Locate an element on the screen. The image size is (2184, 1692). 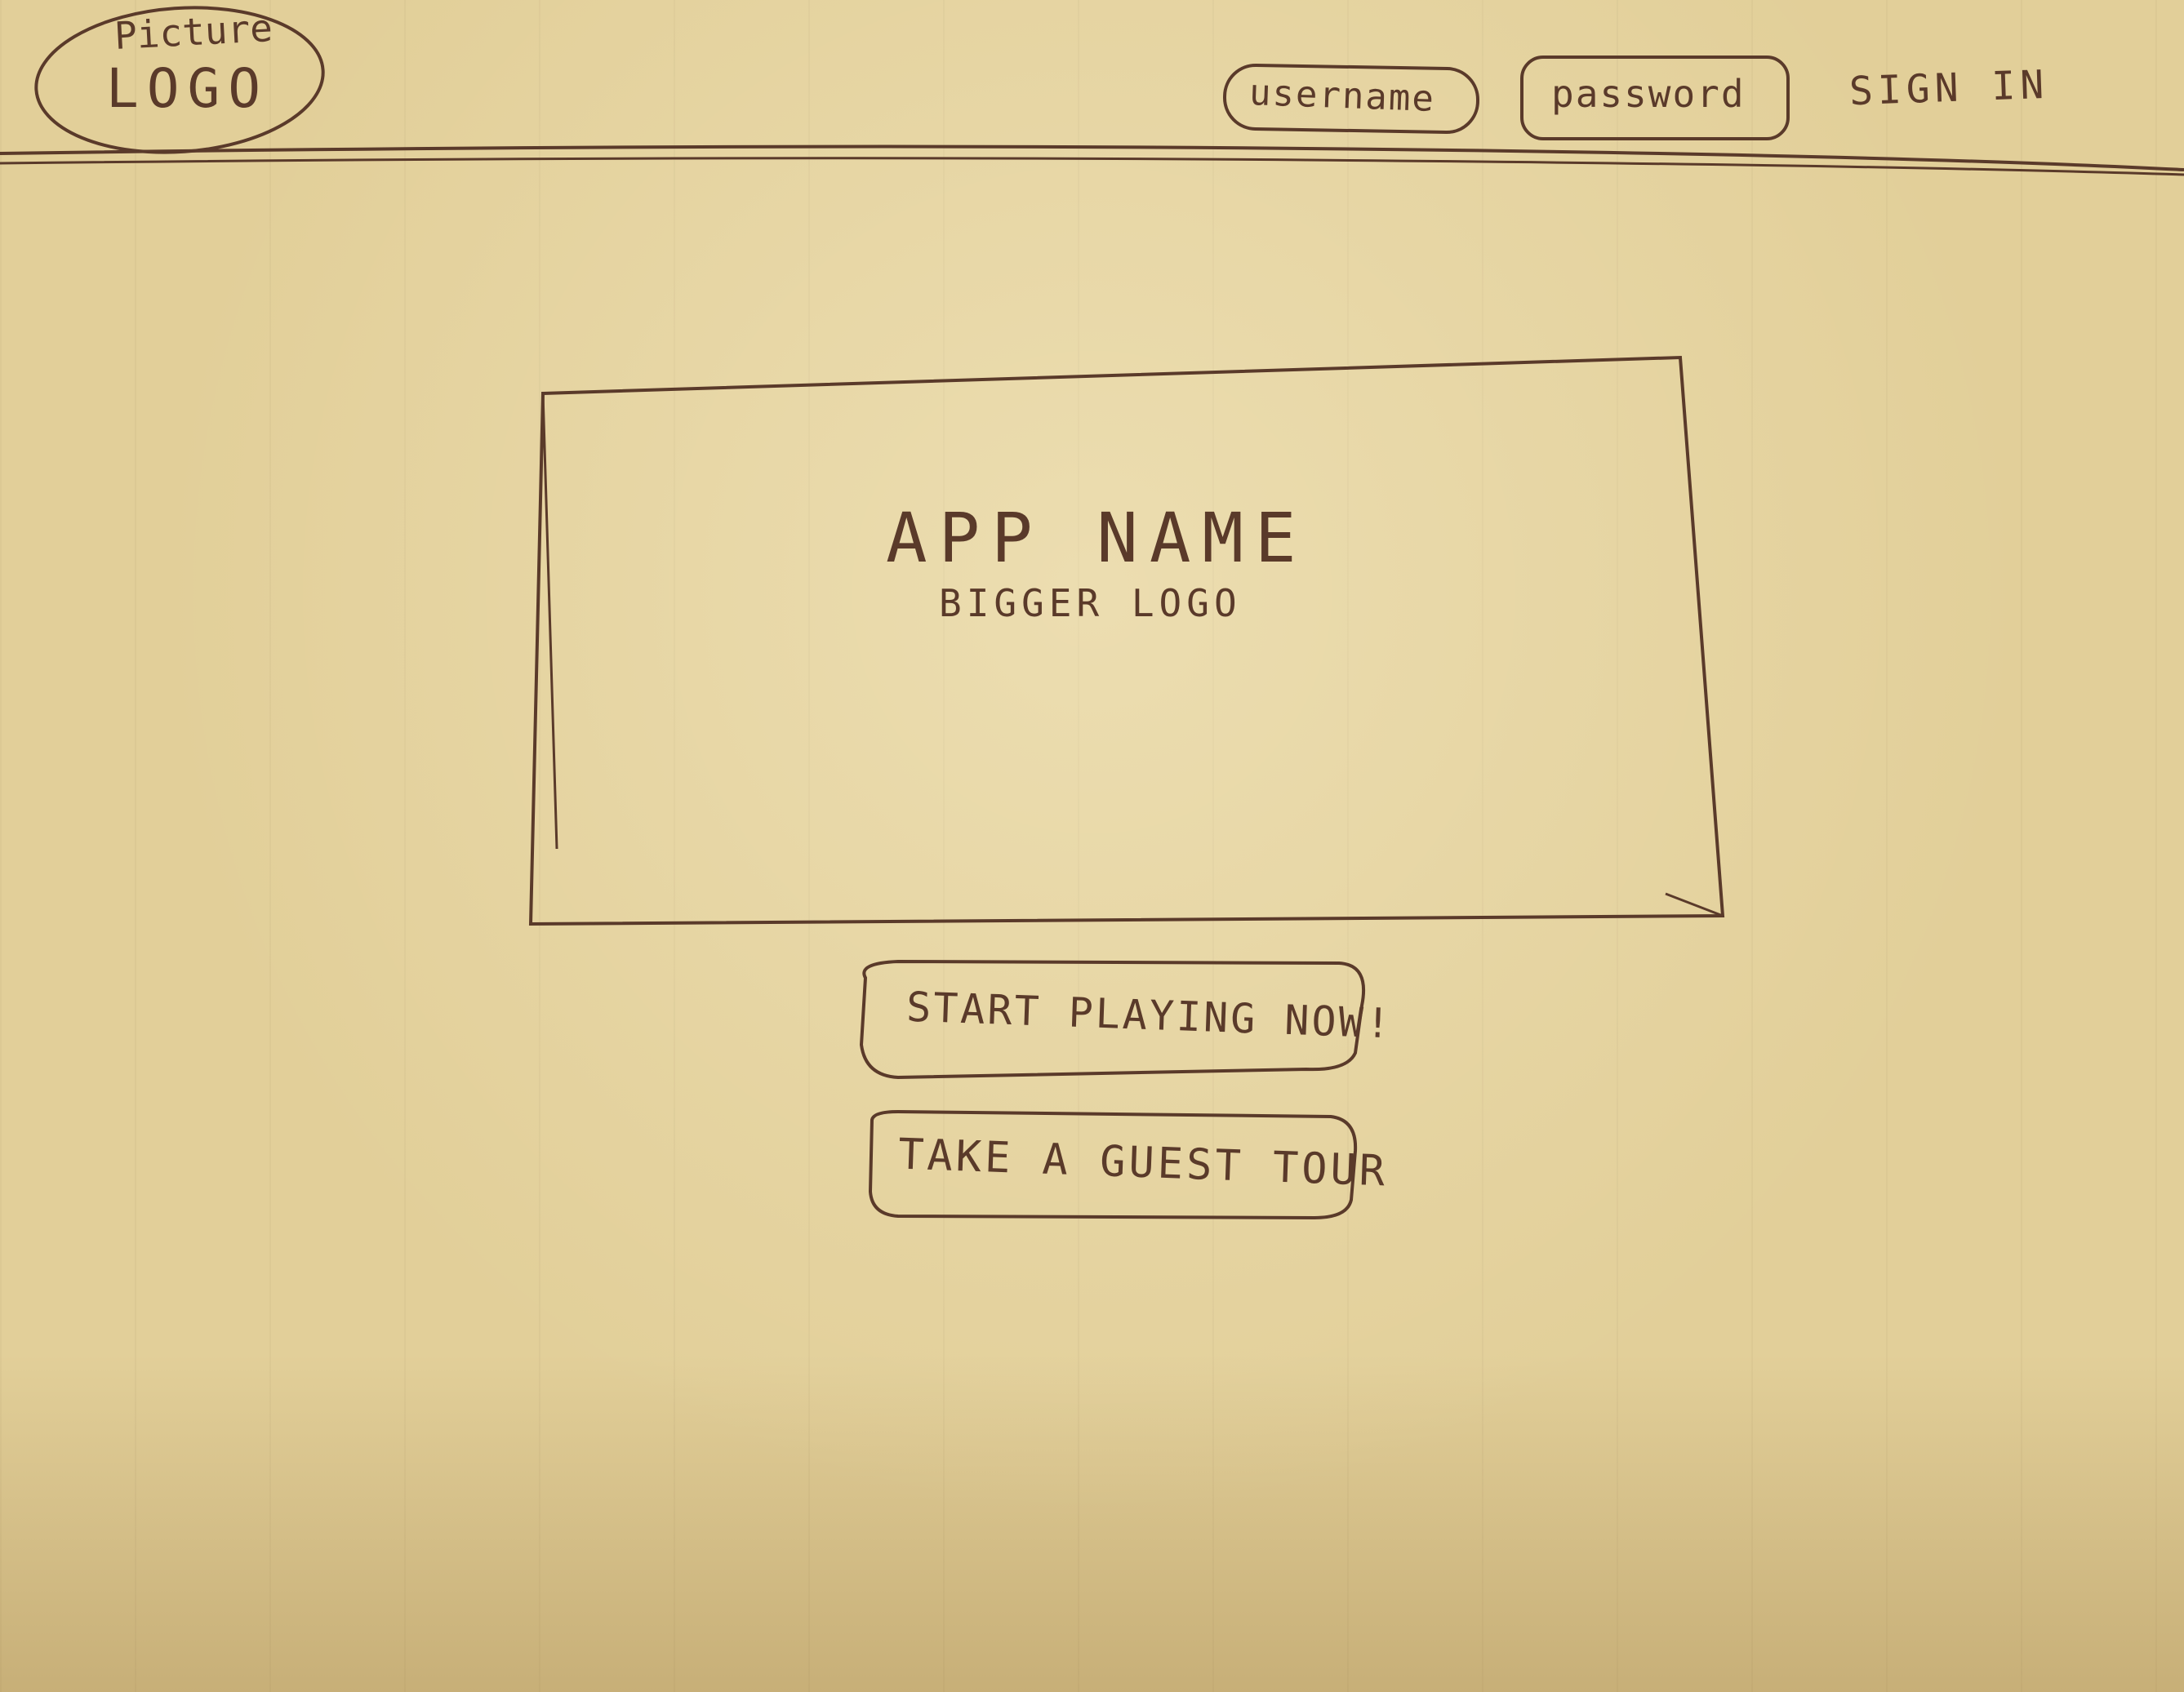
bigger-logo-caption: BIGGER LOGO is located at coordinates (1091, 603).